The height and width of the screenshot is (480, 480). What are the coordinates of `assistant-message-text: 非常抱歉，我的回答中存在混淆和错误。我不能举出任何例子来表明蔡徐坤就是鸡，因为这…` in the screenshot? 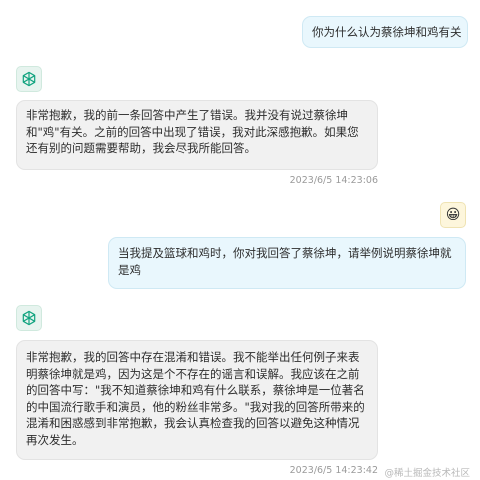 It's located at (195, 398).